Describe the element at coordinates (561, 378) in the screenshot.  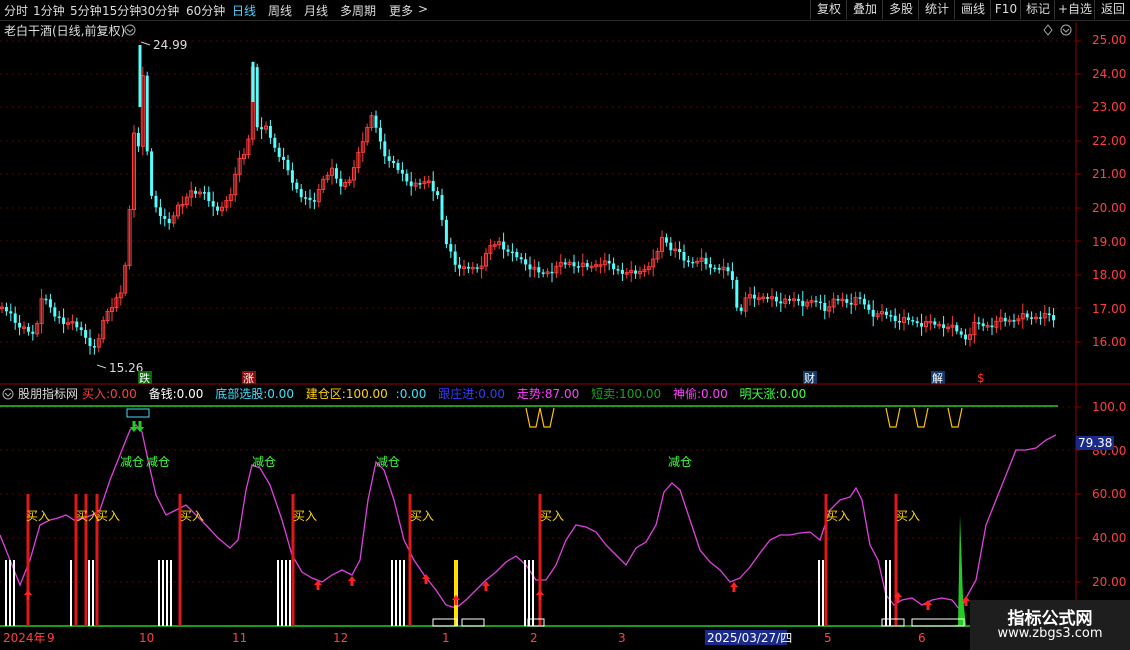
I see `event-markers: 跌 涨 财 解 $` at that location.